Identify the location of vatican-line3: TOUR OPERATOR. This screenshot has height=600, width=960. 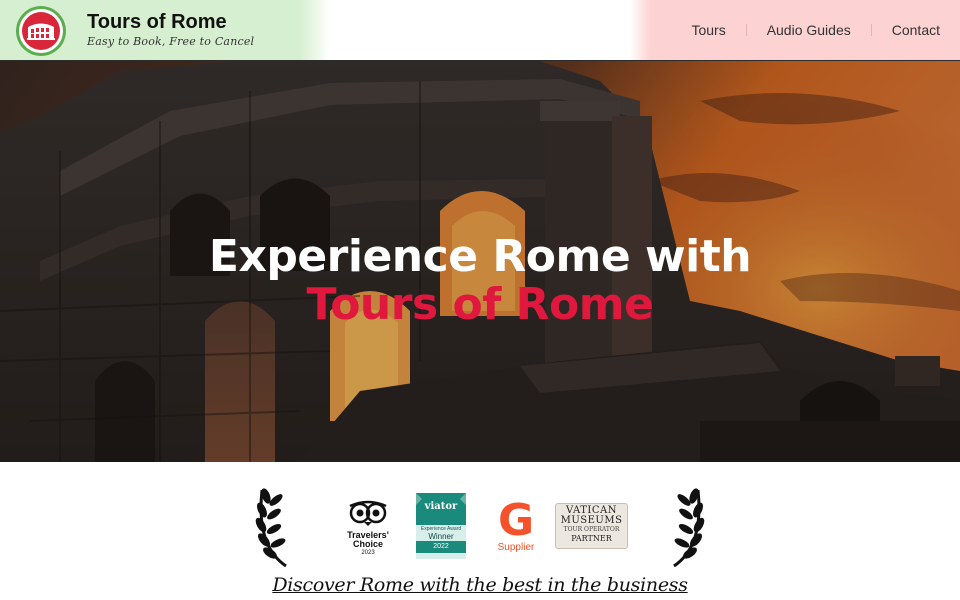
(591, 529).